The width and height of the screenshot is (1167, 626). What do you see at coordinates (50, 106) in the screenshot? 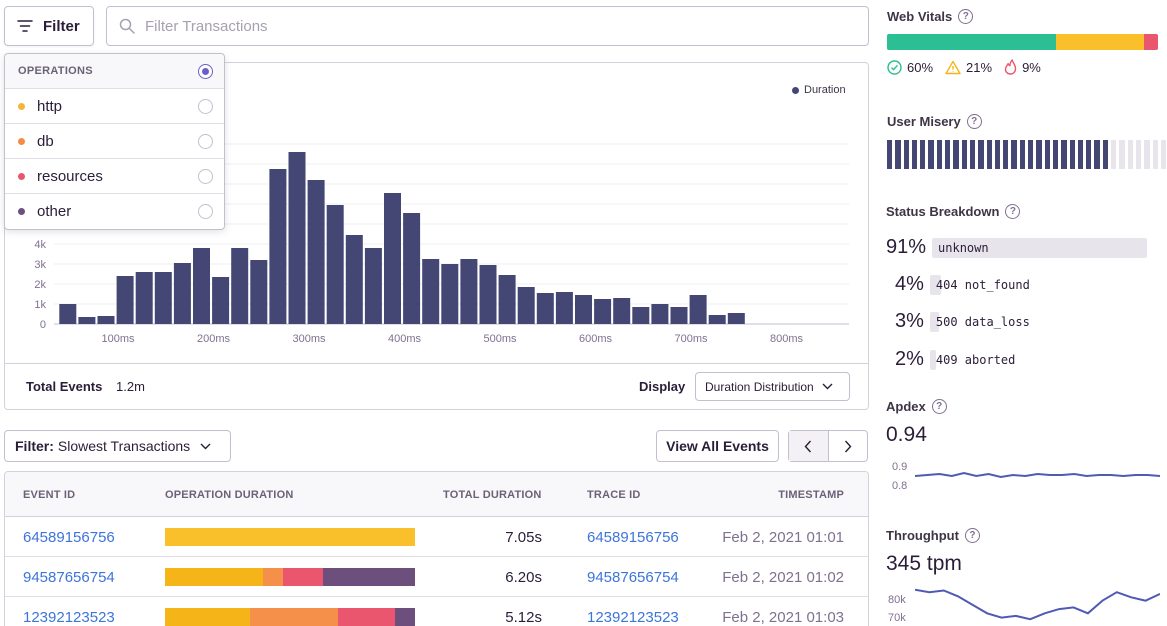
I see `operation-label: http` at bounding box center [50, 106].